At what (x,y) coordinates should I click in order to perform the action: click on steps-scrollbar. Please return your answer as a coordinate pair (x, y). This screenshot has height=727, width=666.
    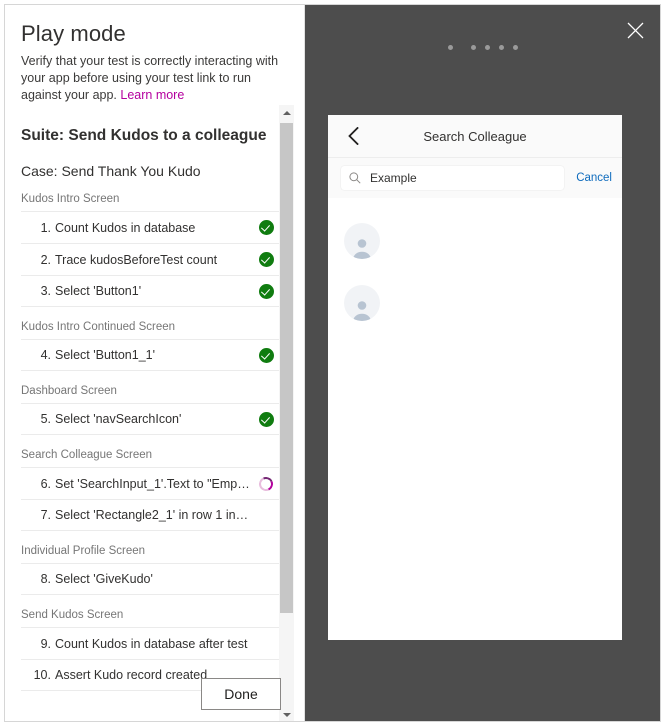
    Looking at the image, I should click on (286, 413).